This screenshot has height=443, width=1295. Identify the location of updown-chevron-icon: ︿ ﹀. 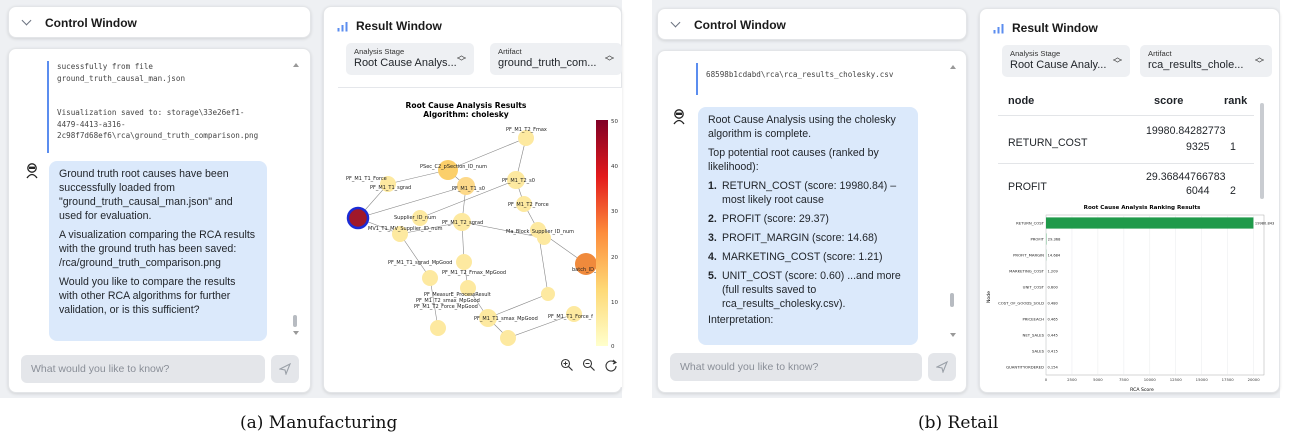
(461, 58).